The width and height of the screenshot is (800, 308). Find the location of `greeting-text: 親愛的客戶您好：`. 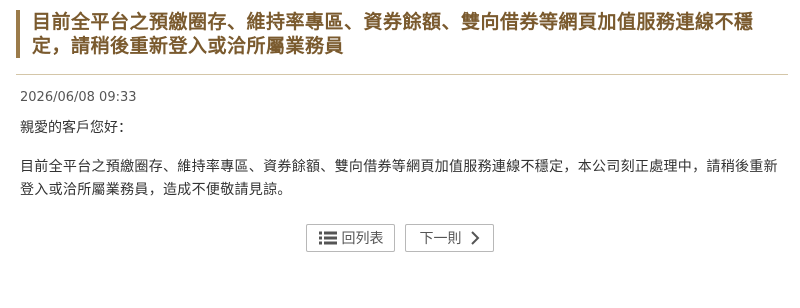

greeting-text: 親愛的客戶您好： is located at coordinates (76, 128).